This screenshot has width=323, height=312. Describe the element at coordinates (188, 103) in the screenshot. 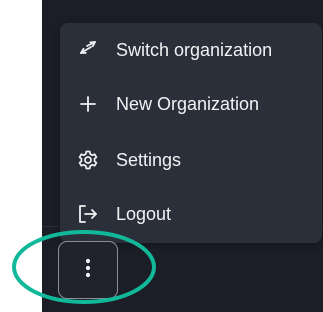

I see `menu-item-label: New Organization` at that location.